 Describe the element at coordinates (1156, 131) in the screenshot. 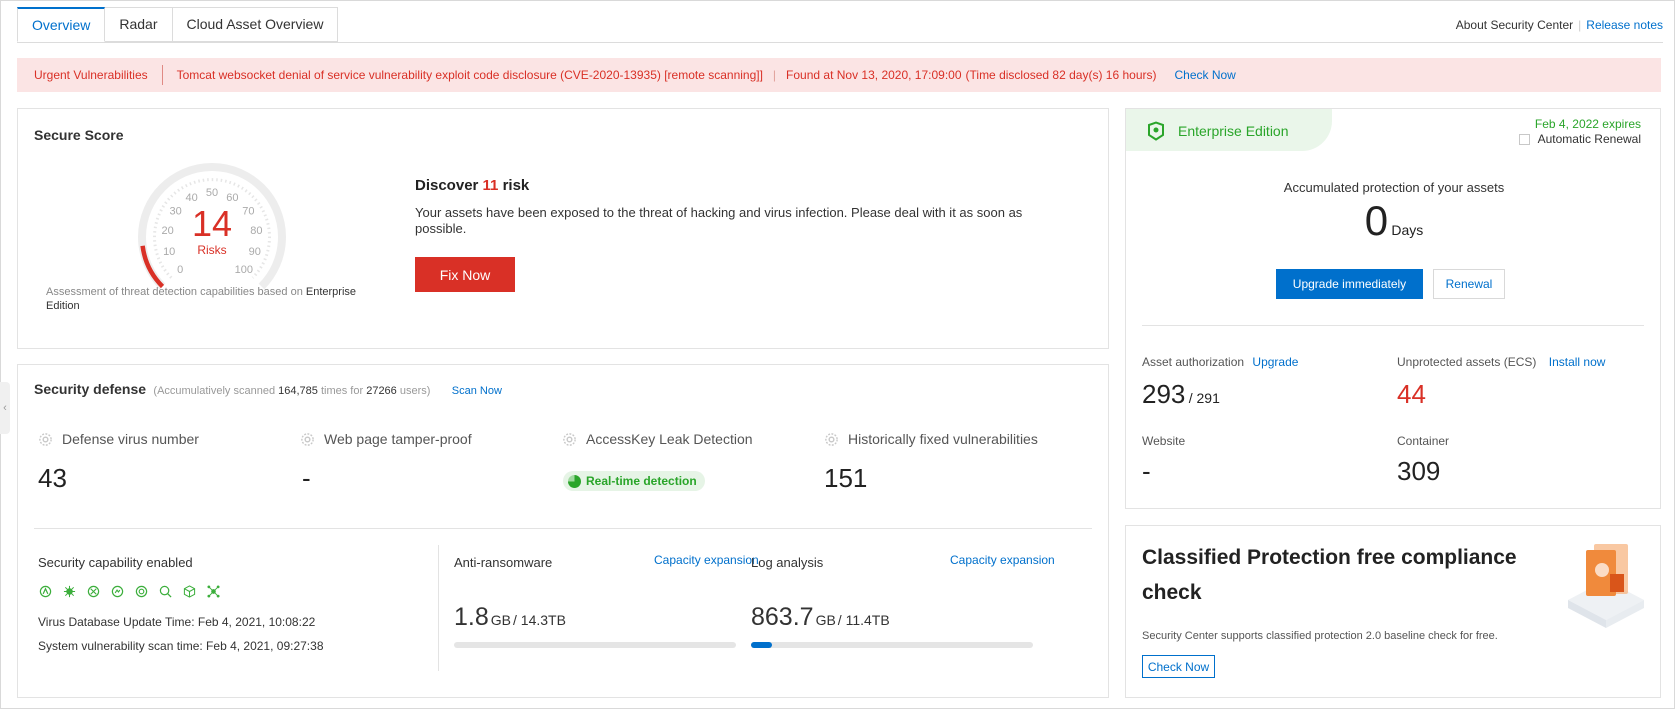

I see `shield-badge-icon` at that location.